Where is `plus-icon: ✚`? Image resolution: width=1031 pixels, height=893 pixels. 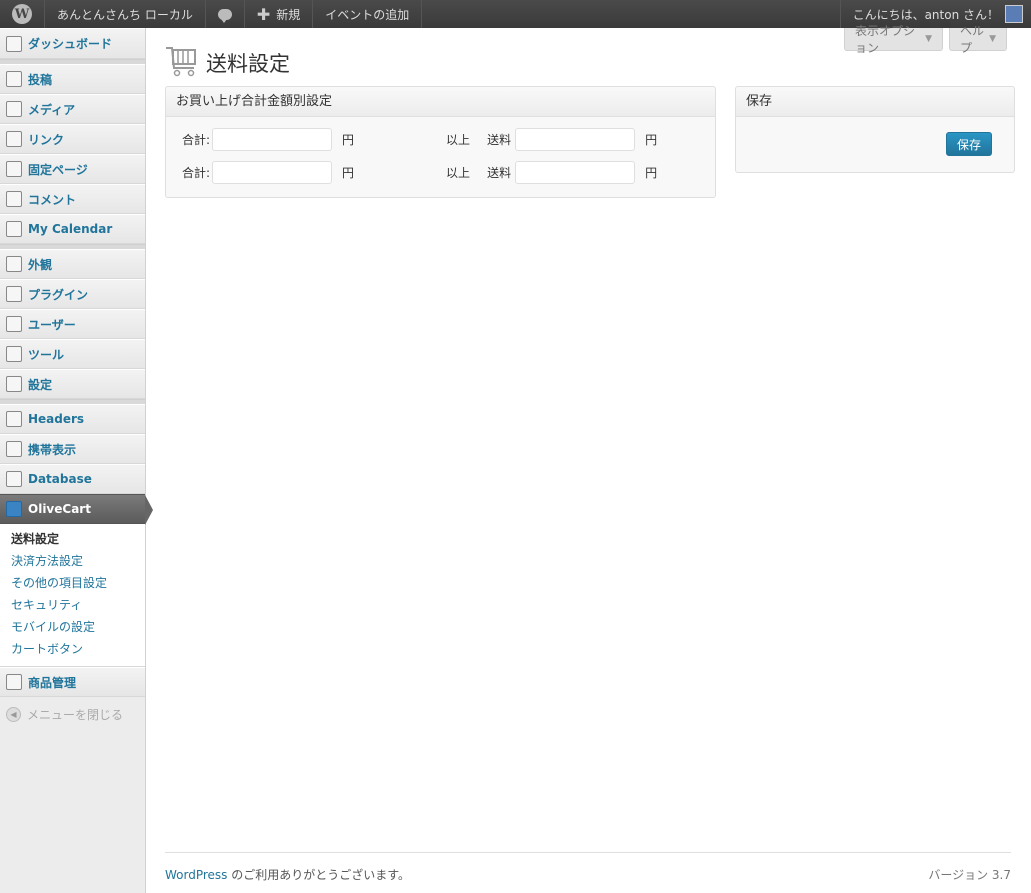
plus-icon: ✚ is located at coordinates (263, 14).